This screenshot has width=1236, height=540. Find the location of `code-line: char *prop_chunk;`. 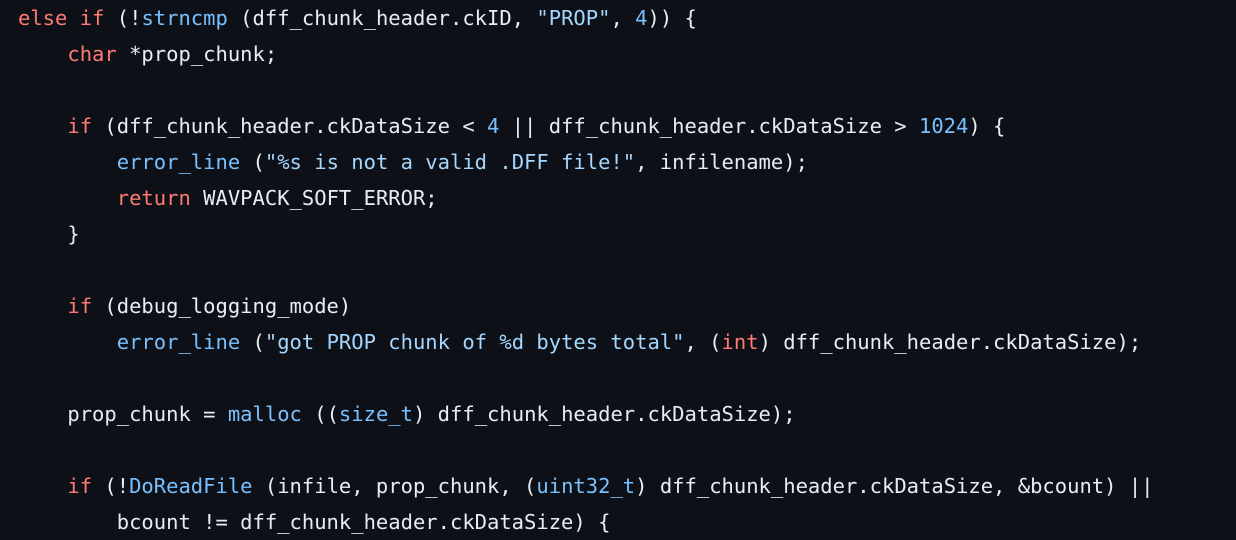

code-line: char *prop_chunk; is located at coordinates (147, 54).